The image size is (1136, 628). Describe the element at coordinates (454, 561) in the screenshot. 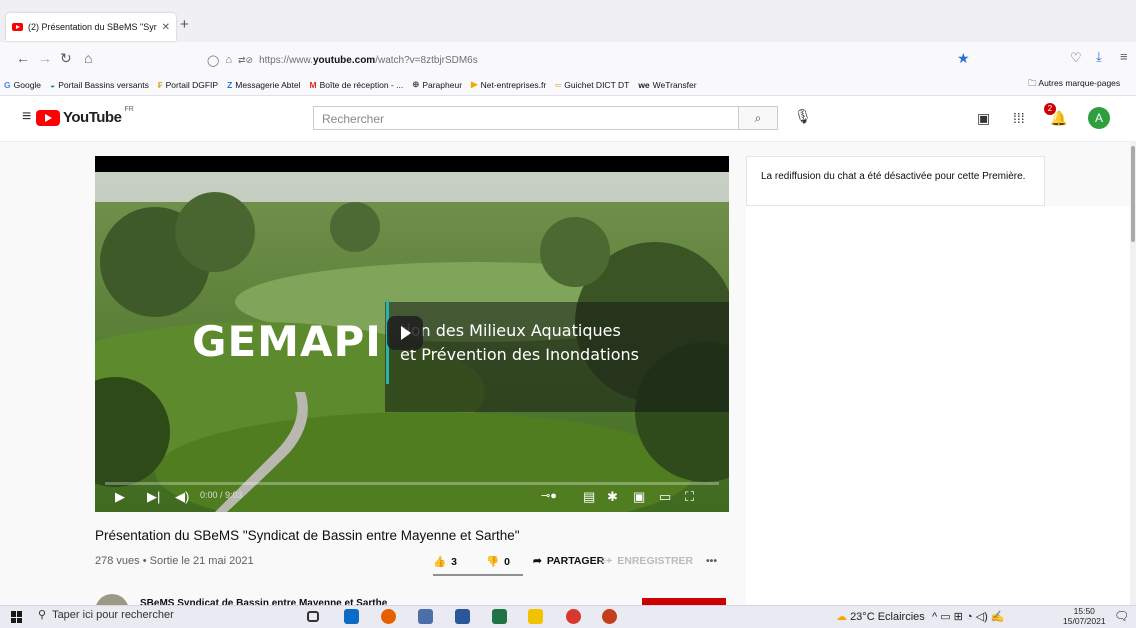

I see `like-count: 3` at that location.